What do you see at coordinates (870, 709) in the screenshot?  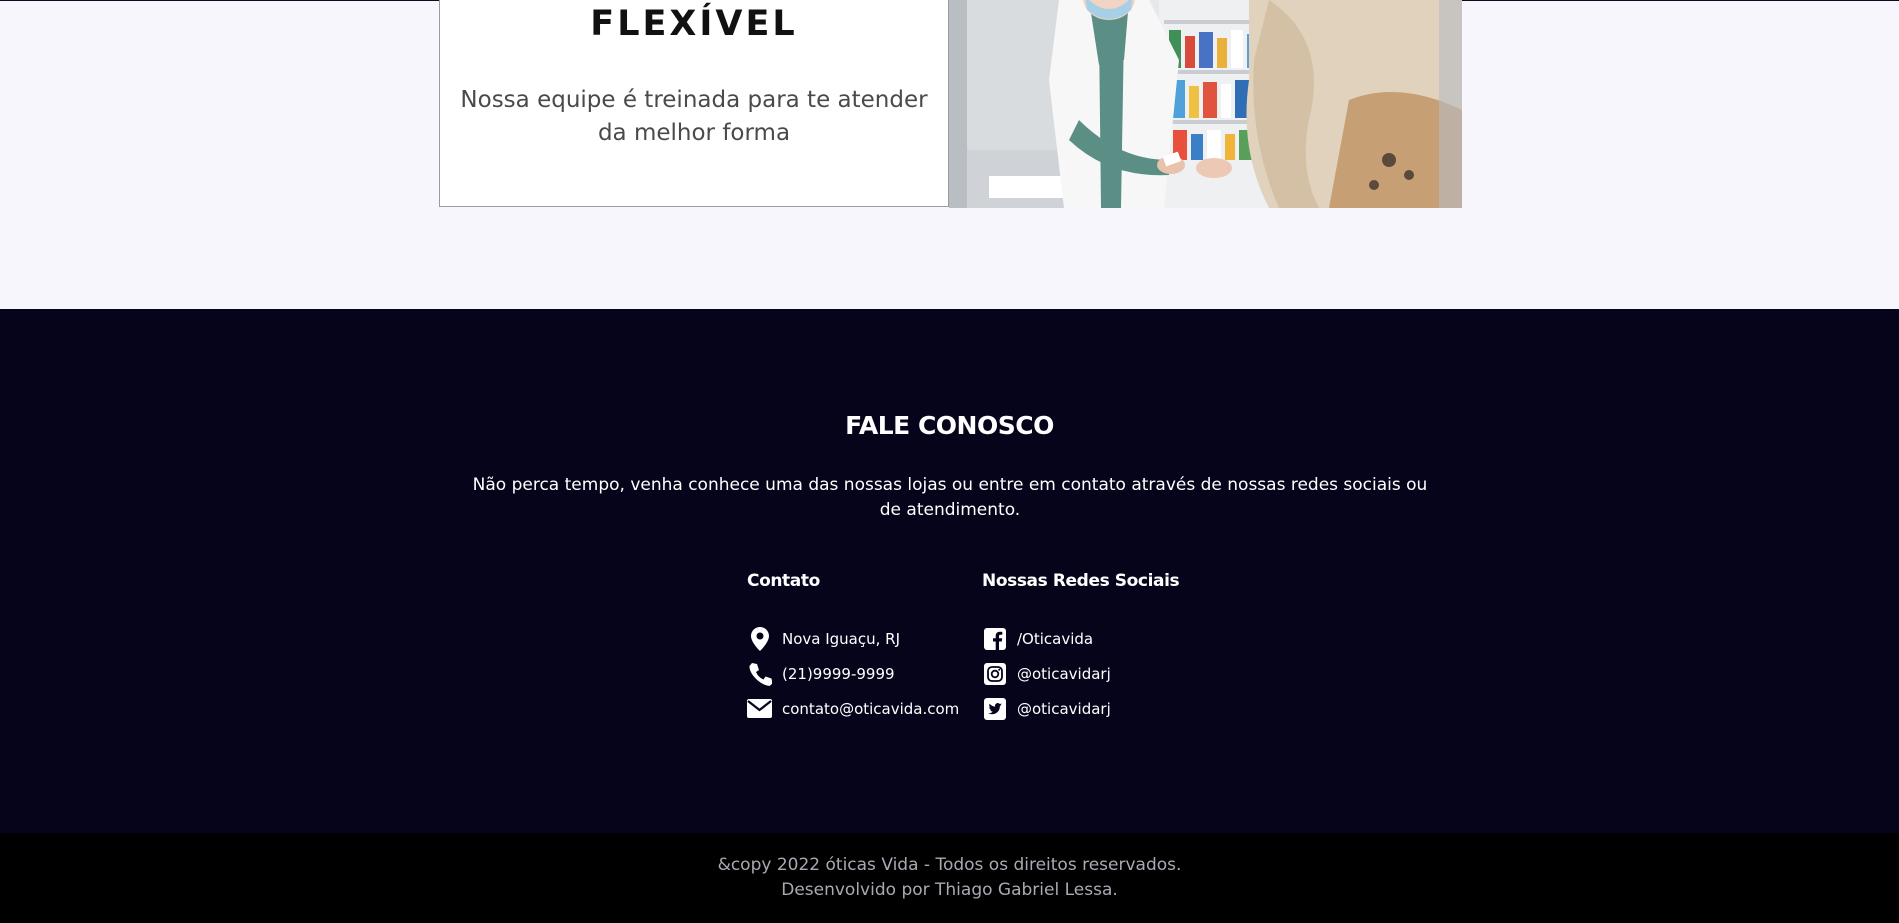 I see `email-link: contato@oticavida.com` at bounding box center [870, 709].